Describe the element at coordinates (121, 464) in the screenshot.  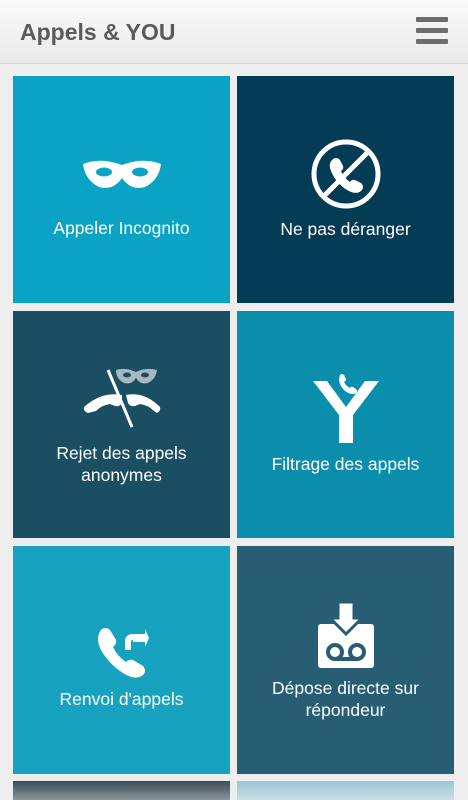
I see `tile-label: Rejet des appels anonymes` at that location.